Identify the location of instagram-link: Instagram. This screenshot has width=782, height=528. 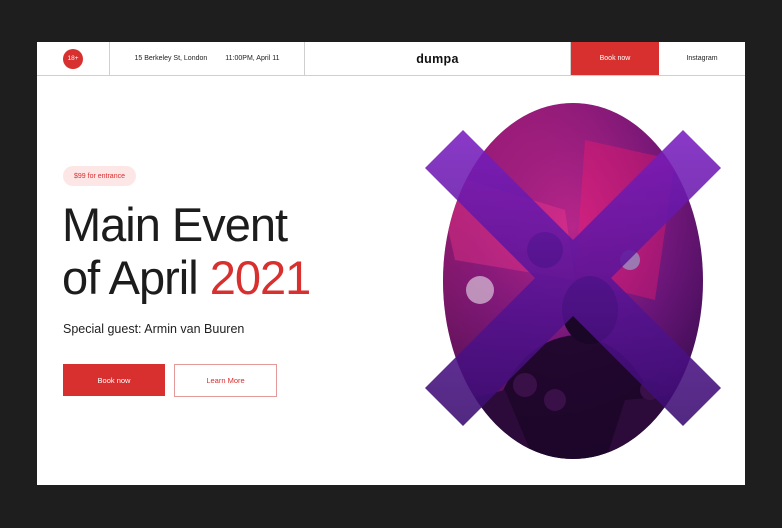
(702, 58).